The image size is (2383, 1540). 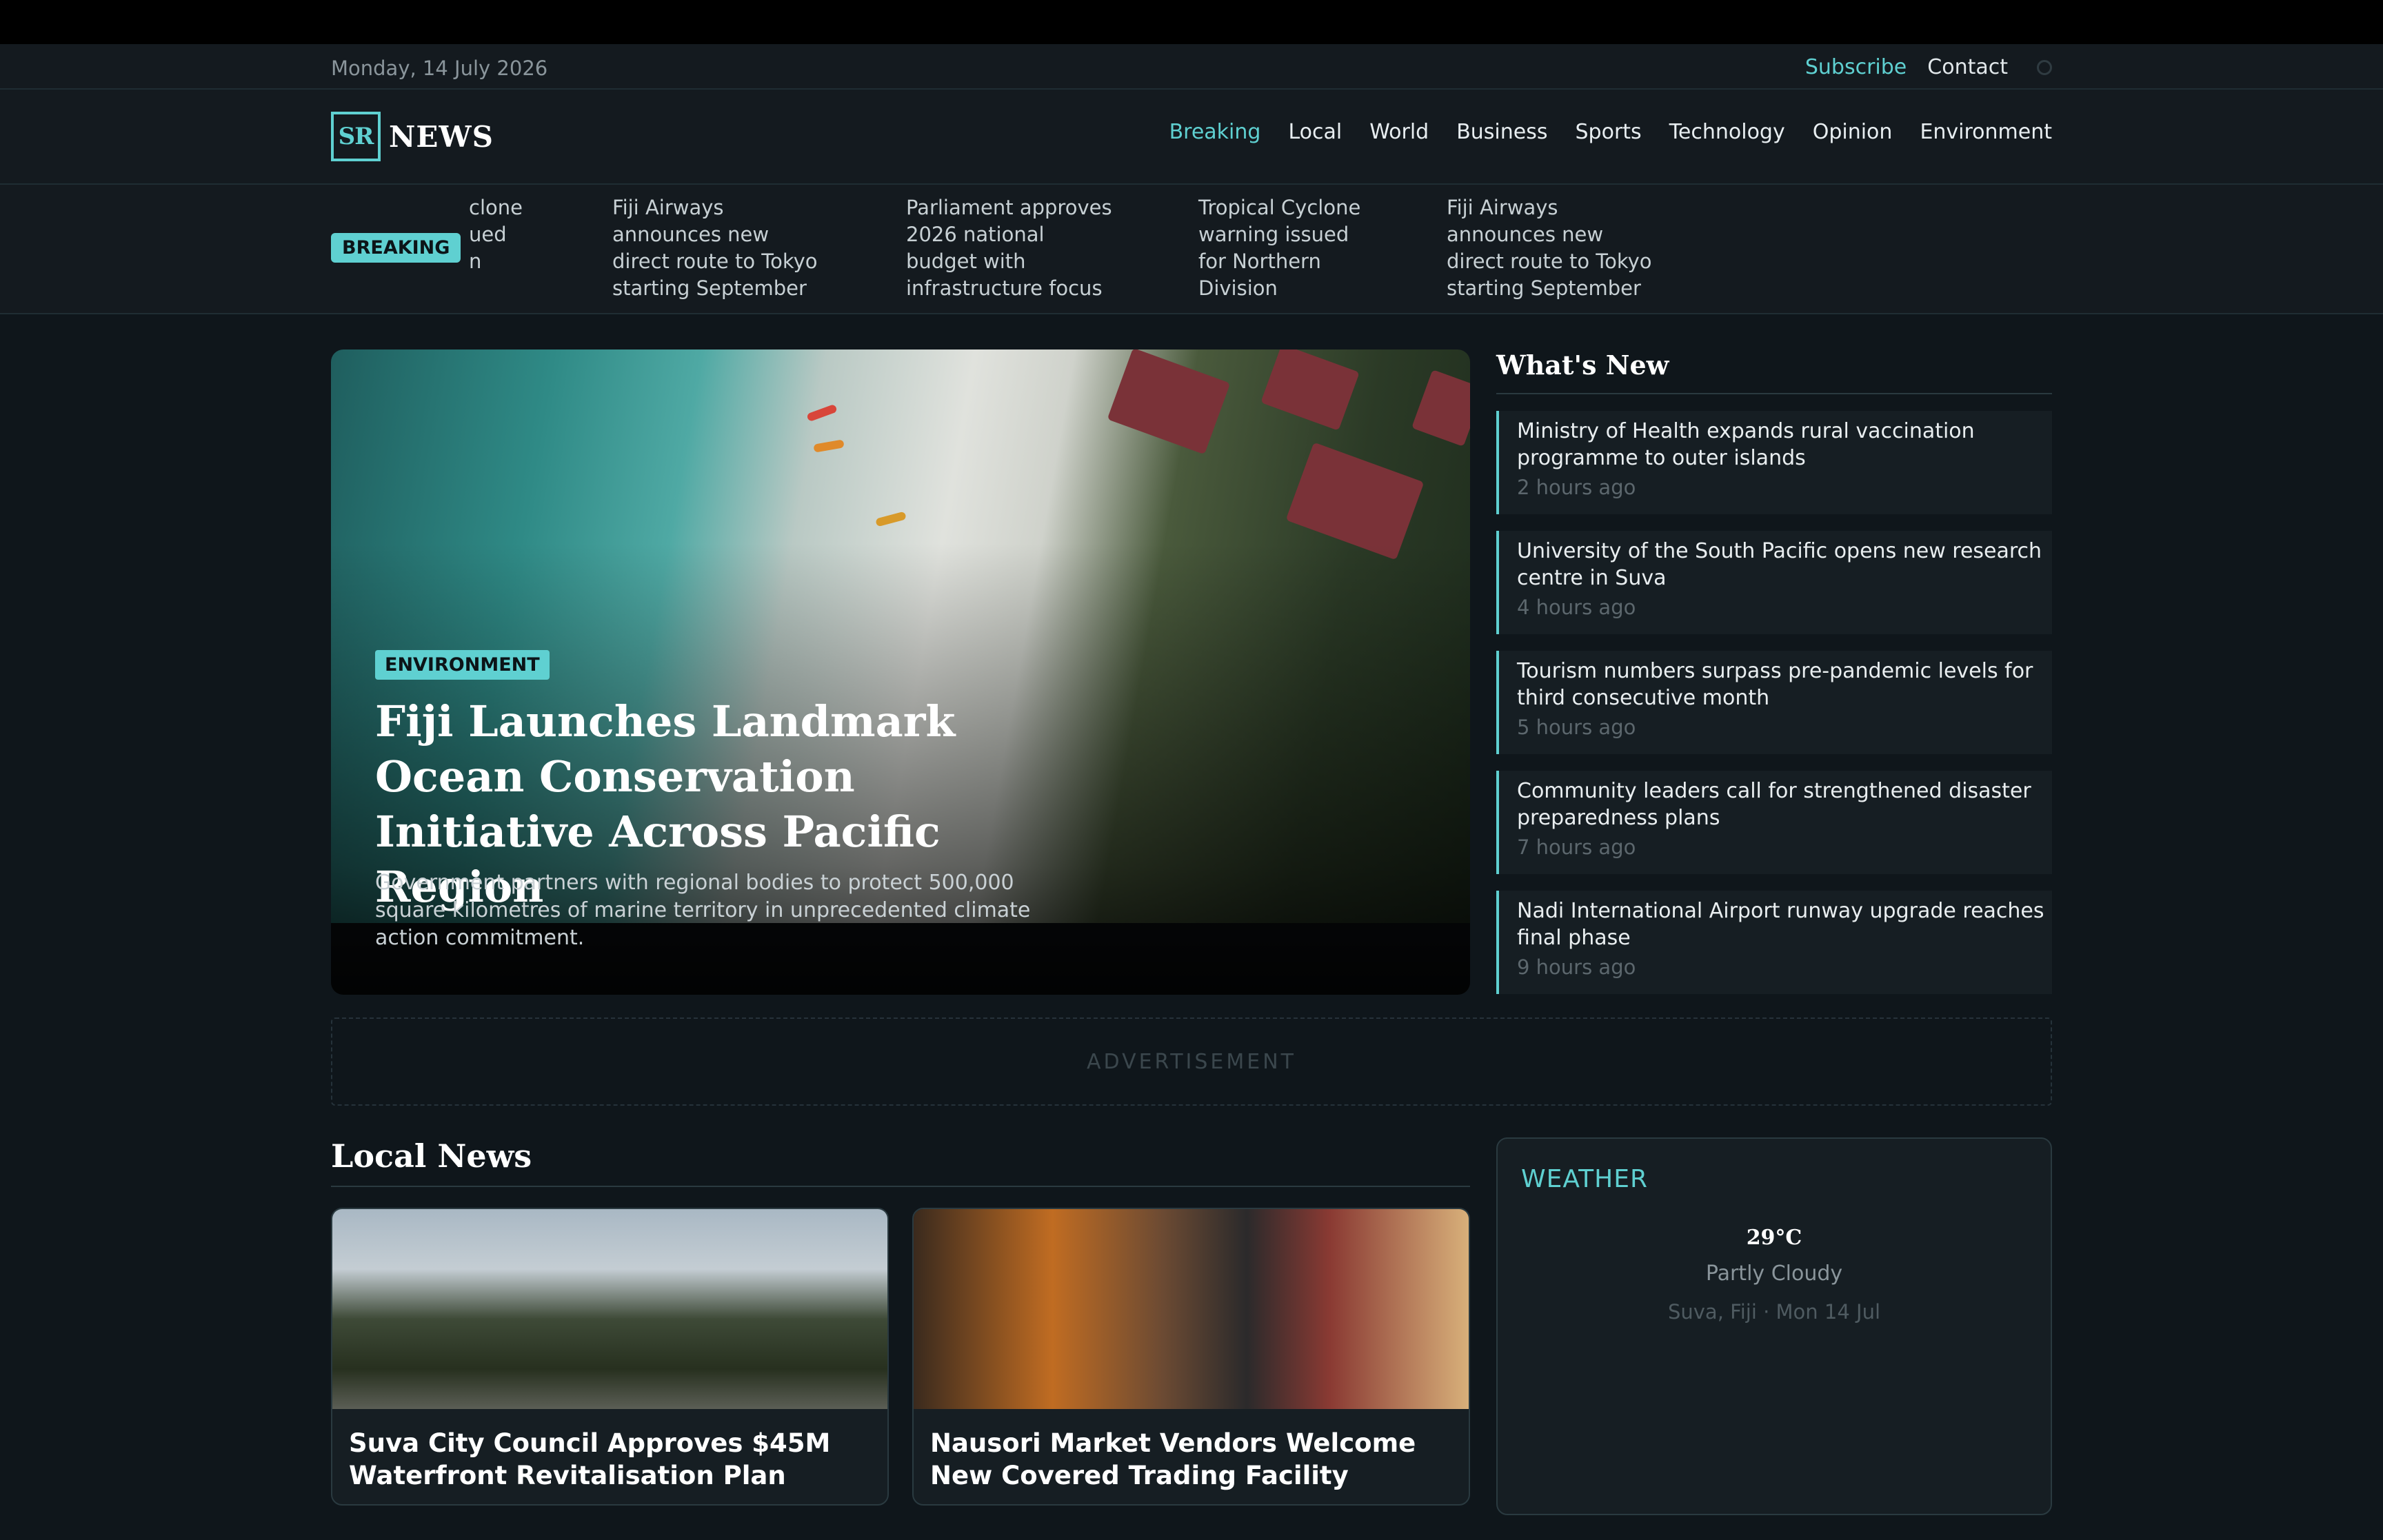 What do you see at coordinates (496, 235) in the screenshot?
I see `ticker-item: clone ued n` at bounding box center [496, 235].